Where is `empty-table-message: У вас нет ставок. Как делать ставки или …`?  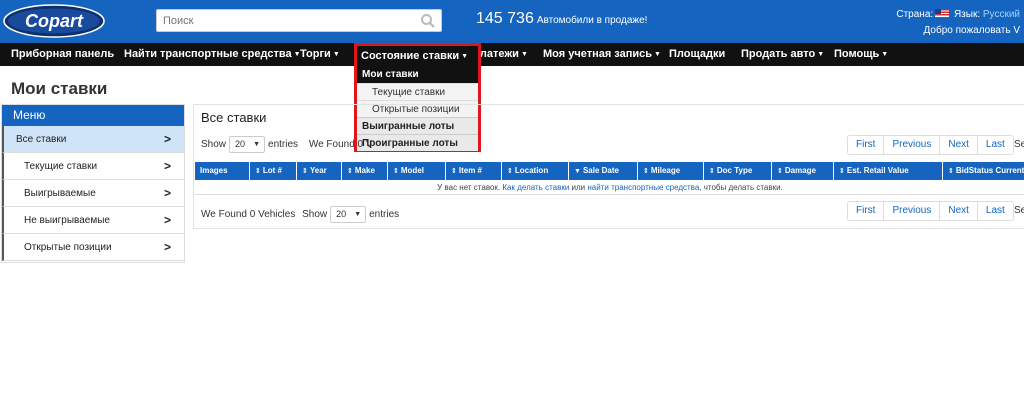 empty-table-message: У вас нет ставок. Как делать ставки или … is located at coordinates (609, 187).